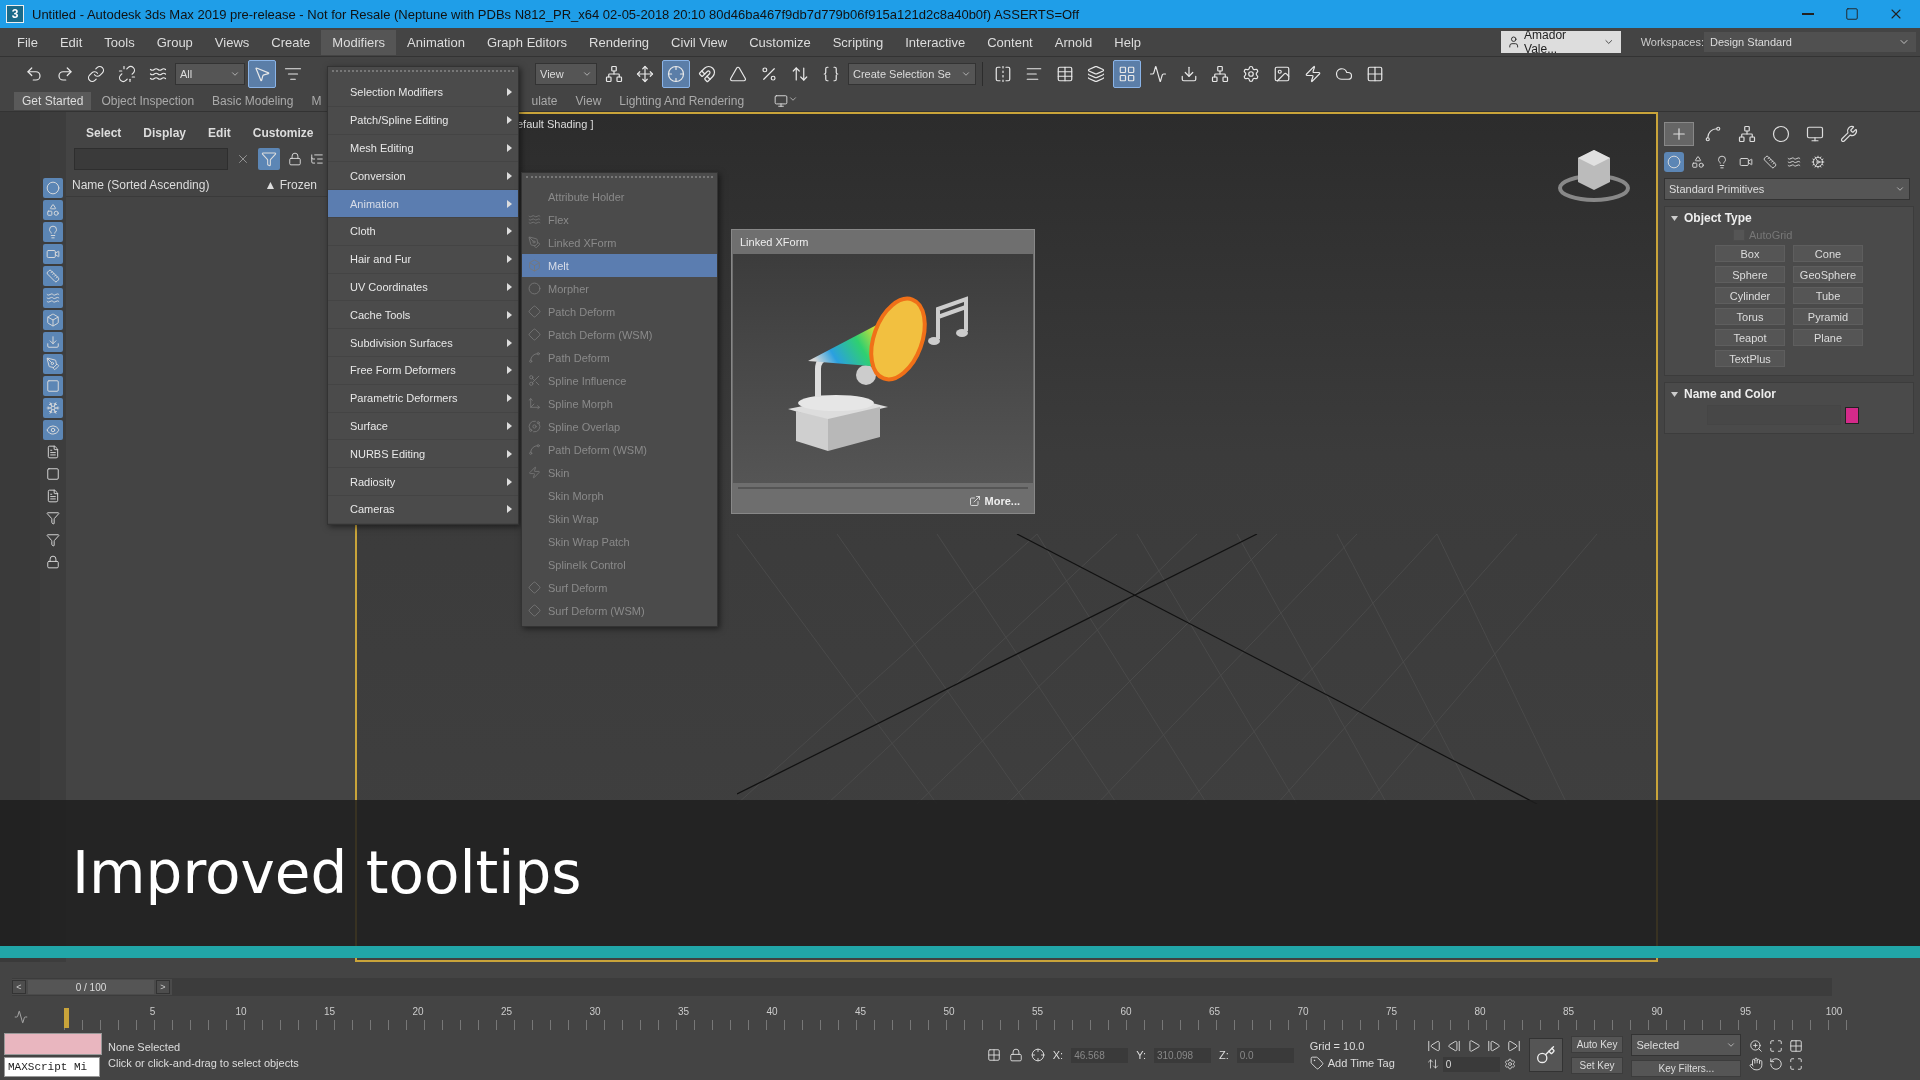 The height and width of the screenshot is (1080, 1920). Describe the element at coordinates (316, 101) in the screenshot. I see `ribbon-tab: M` at that location.